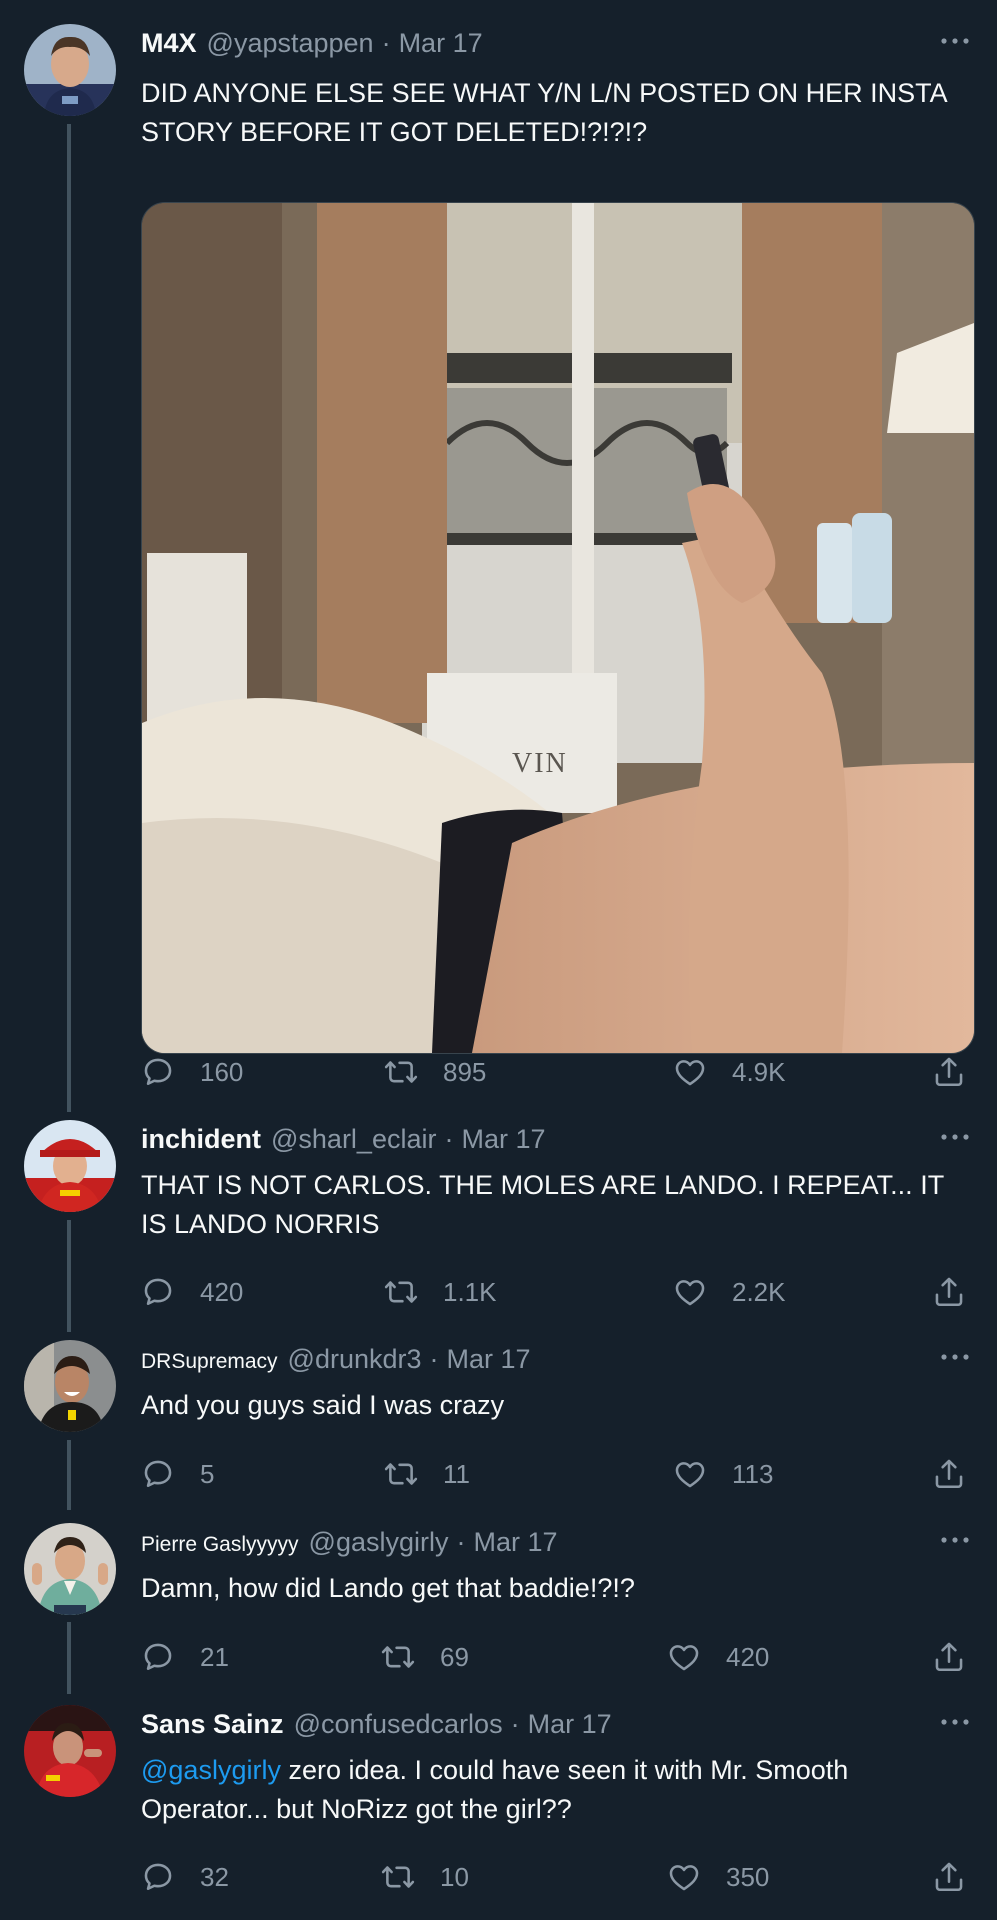 The image size is (997, 1920). I want to click on retweet-button: 1.1K, so click(440, 1292).